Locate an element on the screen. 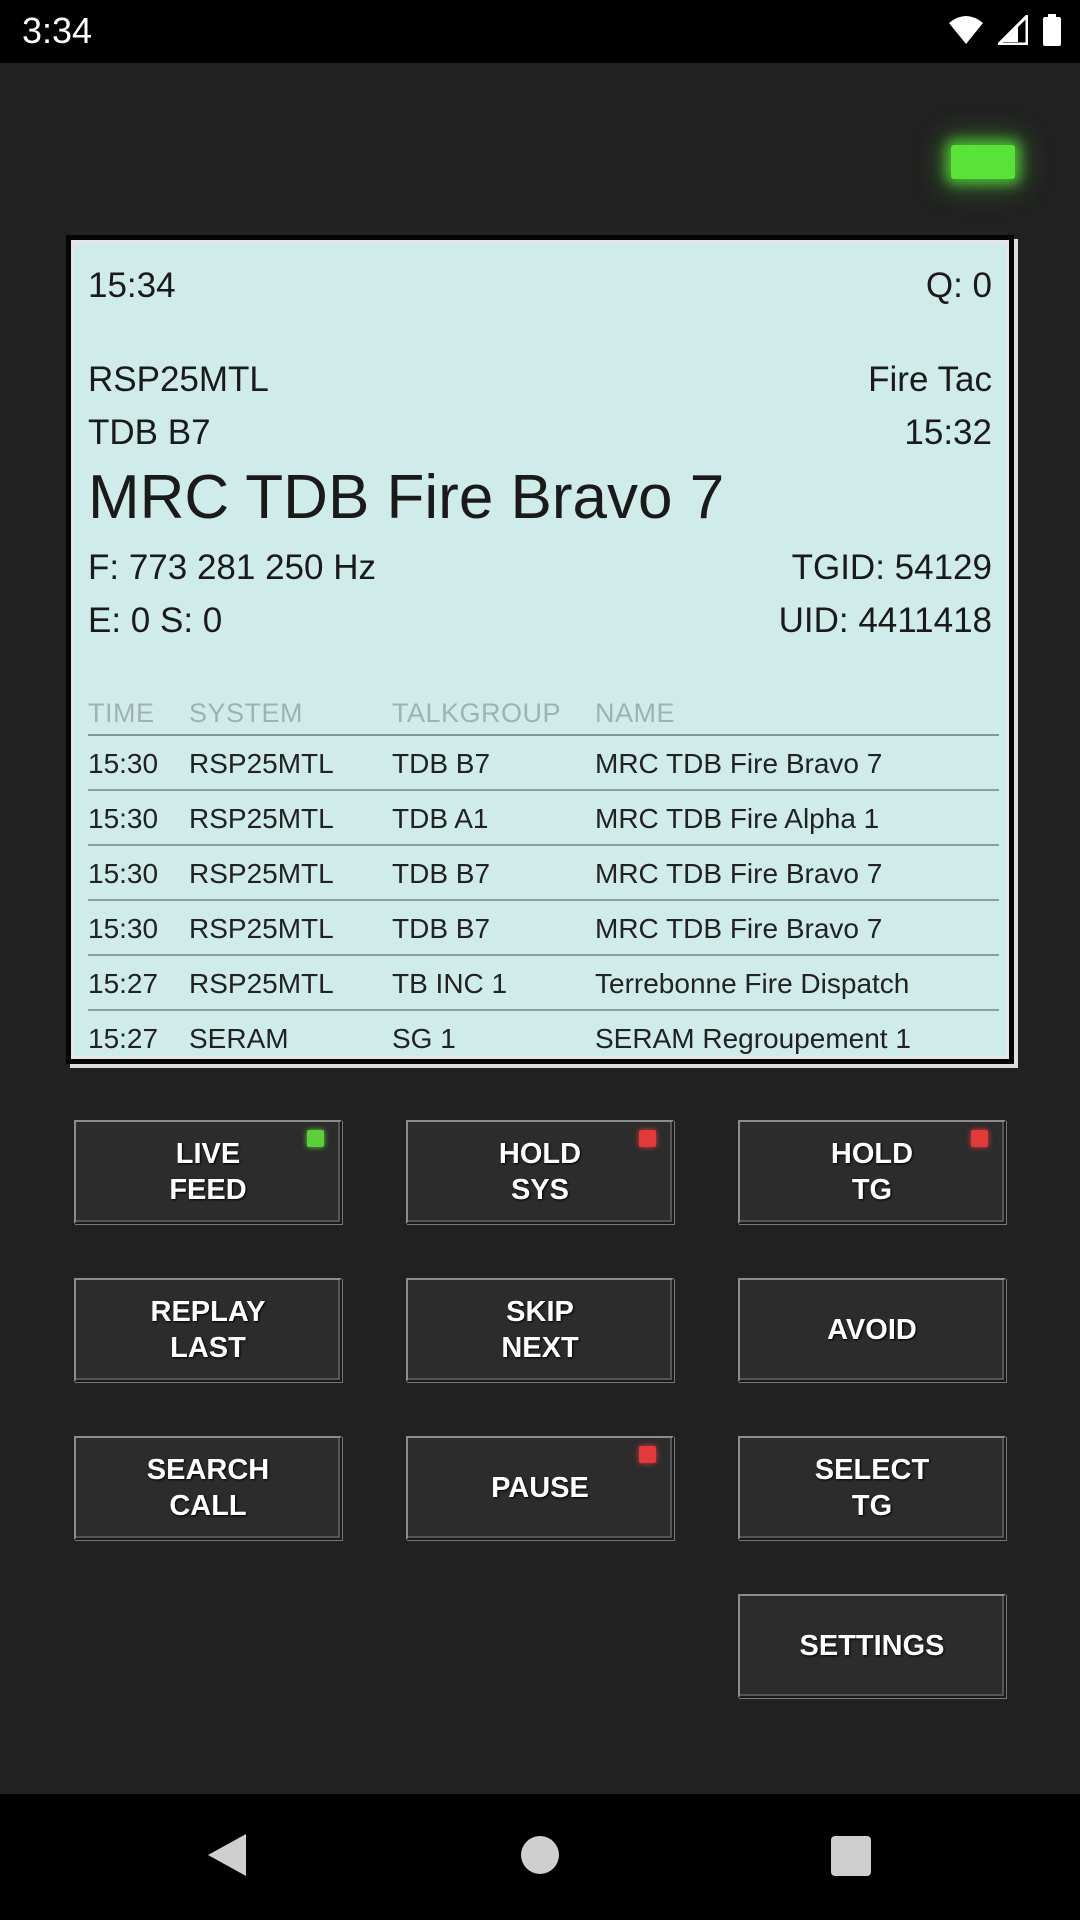  col-header-system: SYSTEM is located at coordinates (290, 714).